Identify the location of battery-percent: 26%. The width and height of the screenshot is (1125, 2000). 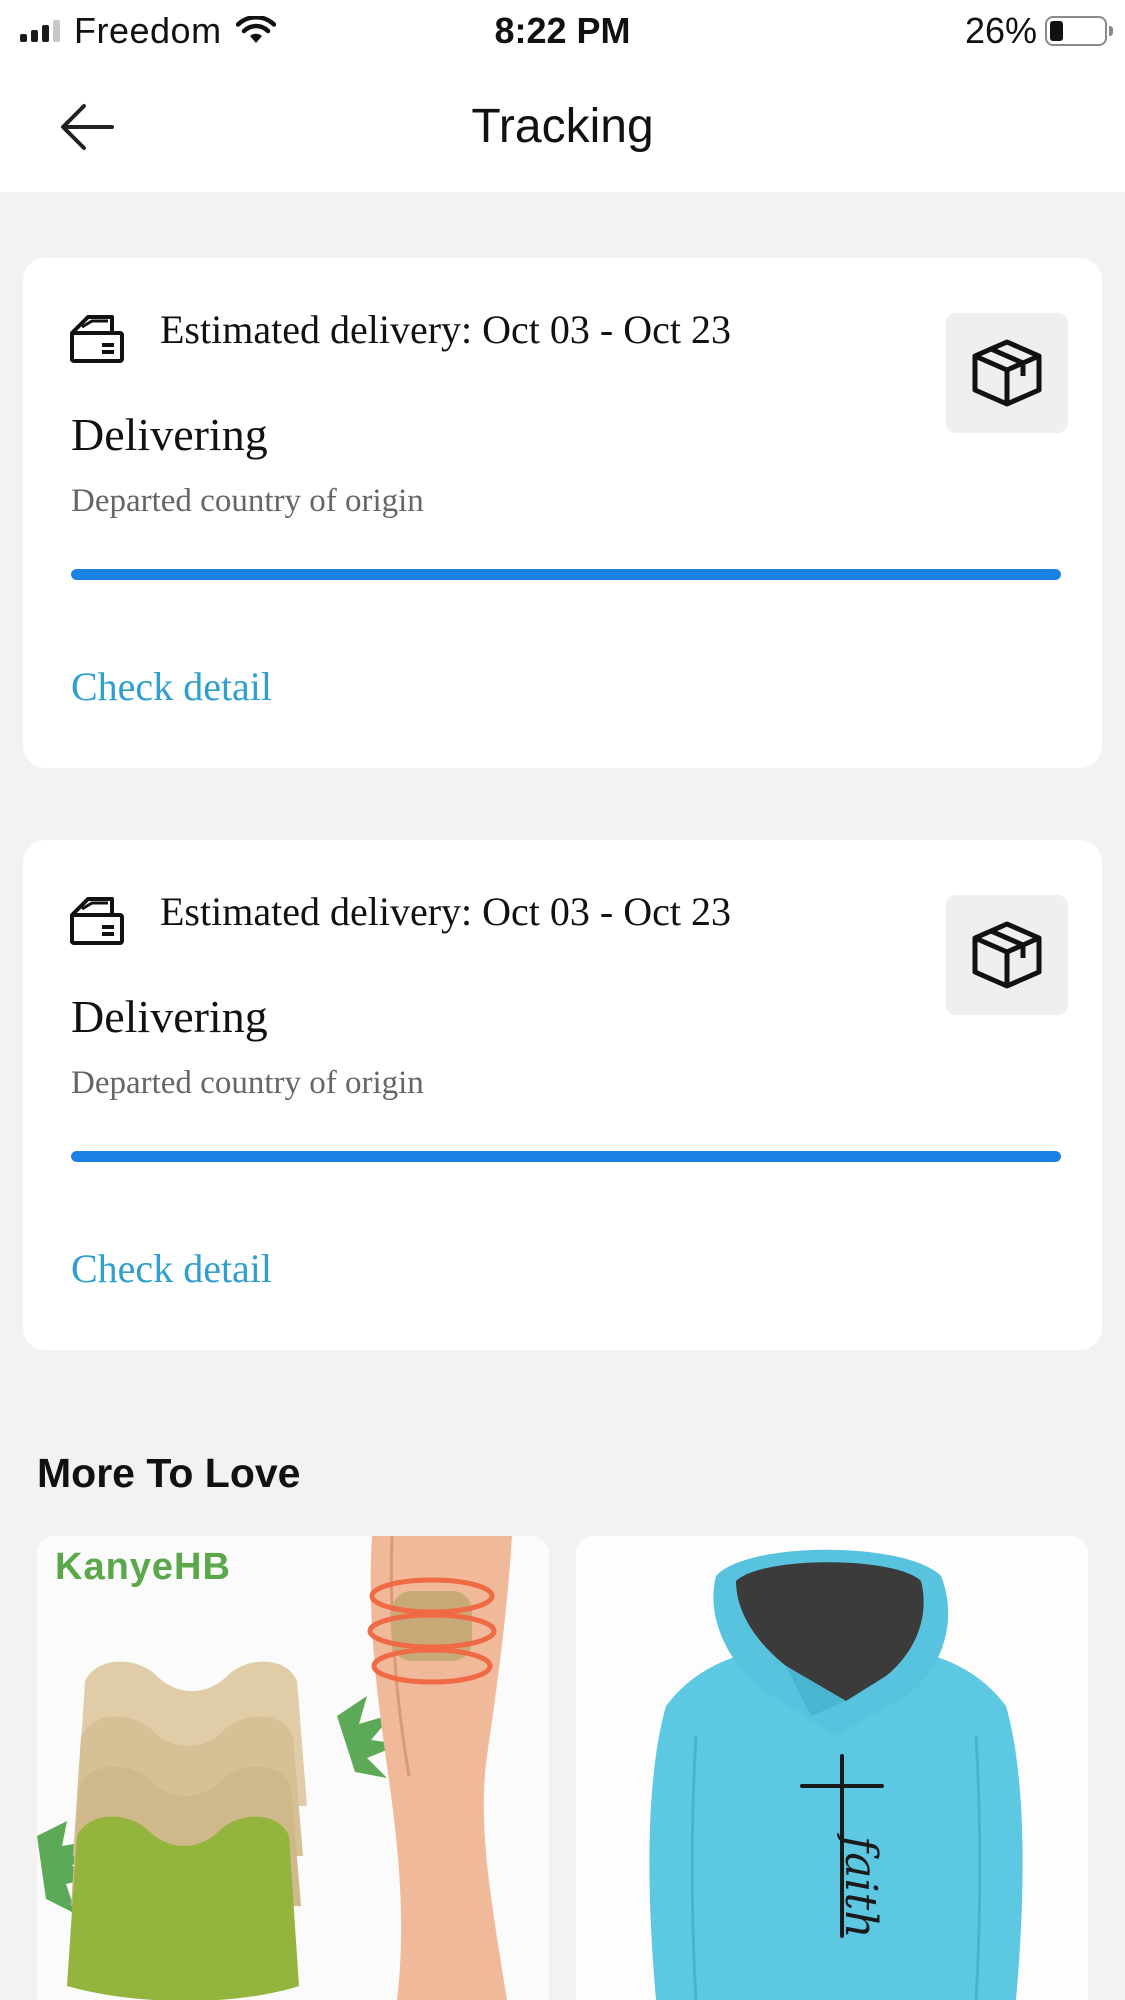
(1000, 30).